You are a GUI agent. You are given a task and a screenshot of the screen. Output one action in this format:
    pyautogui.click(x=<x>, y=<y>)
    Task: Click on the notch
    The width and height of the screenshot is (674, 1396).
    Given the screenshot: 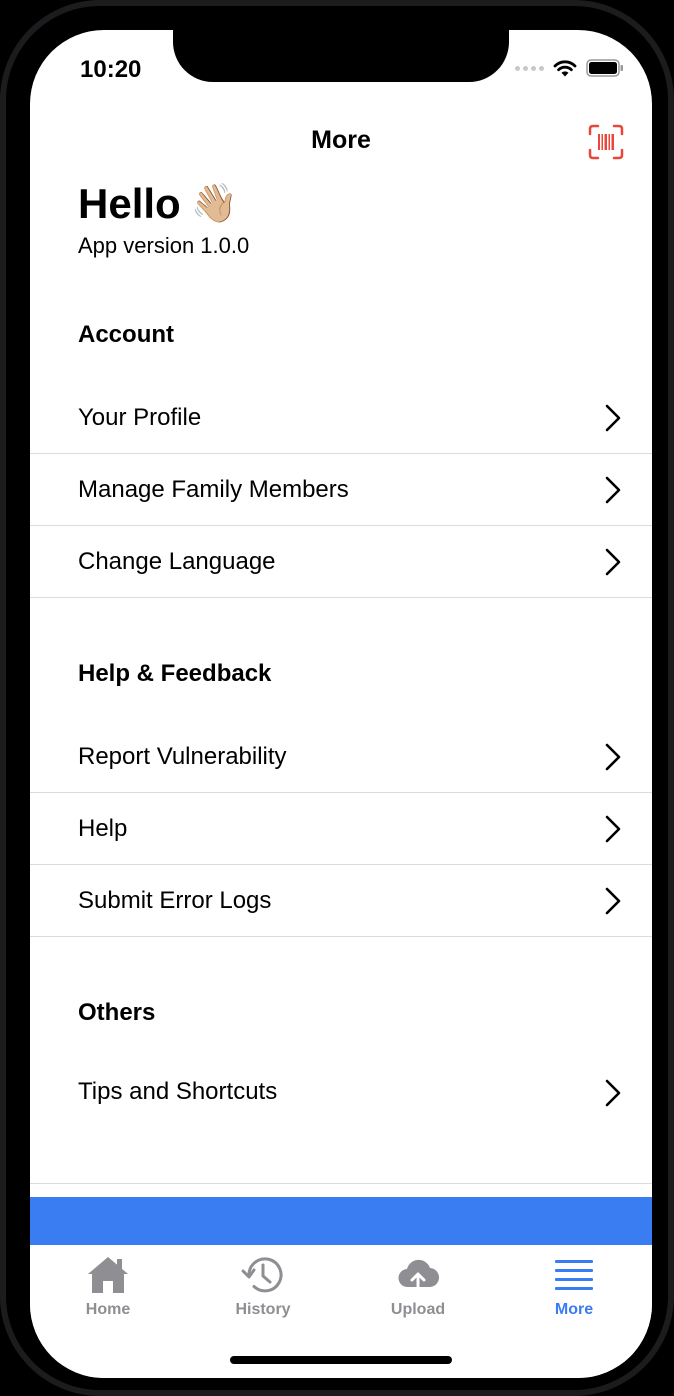 What is the action you would take?
    pyautogui.click(x=341, y=56)
    